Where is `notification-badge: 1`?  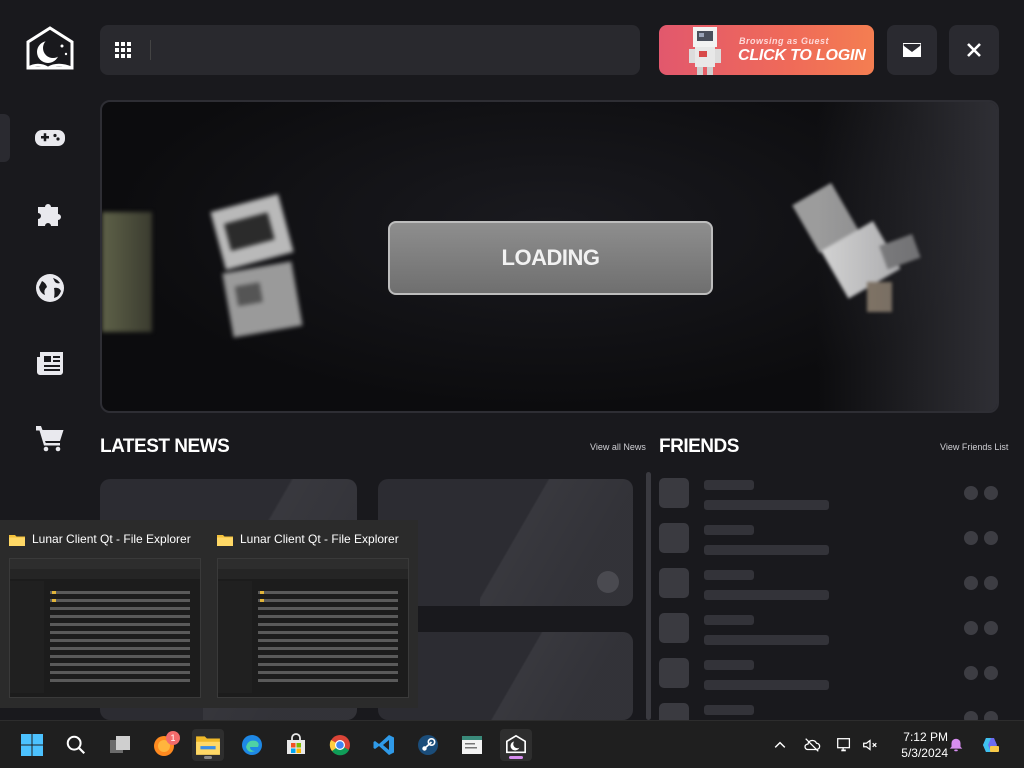 notification-badge: 1 is located at coordinates (173, 738).